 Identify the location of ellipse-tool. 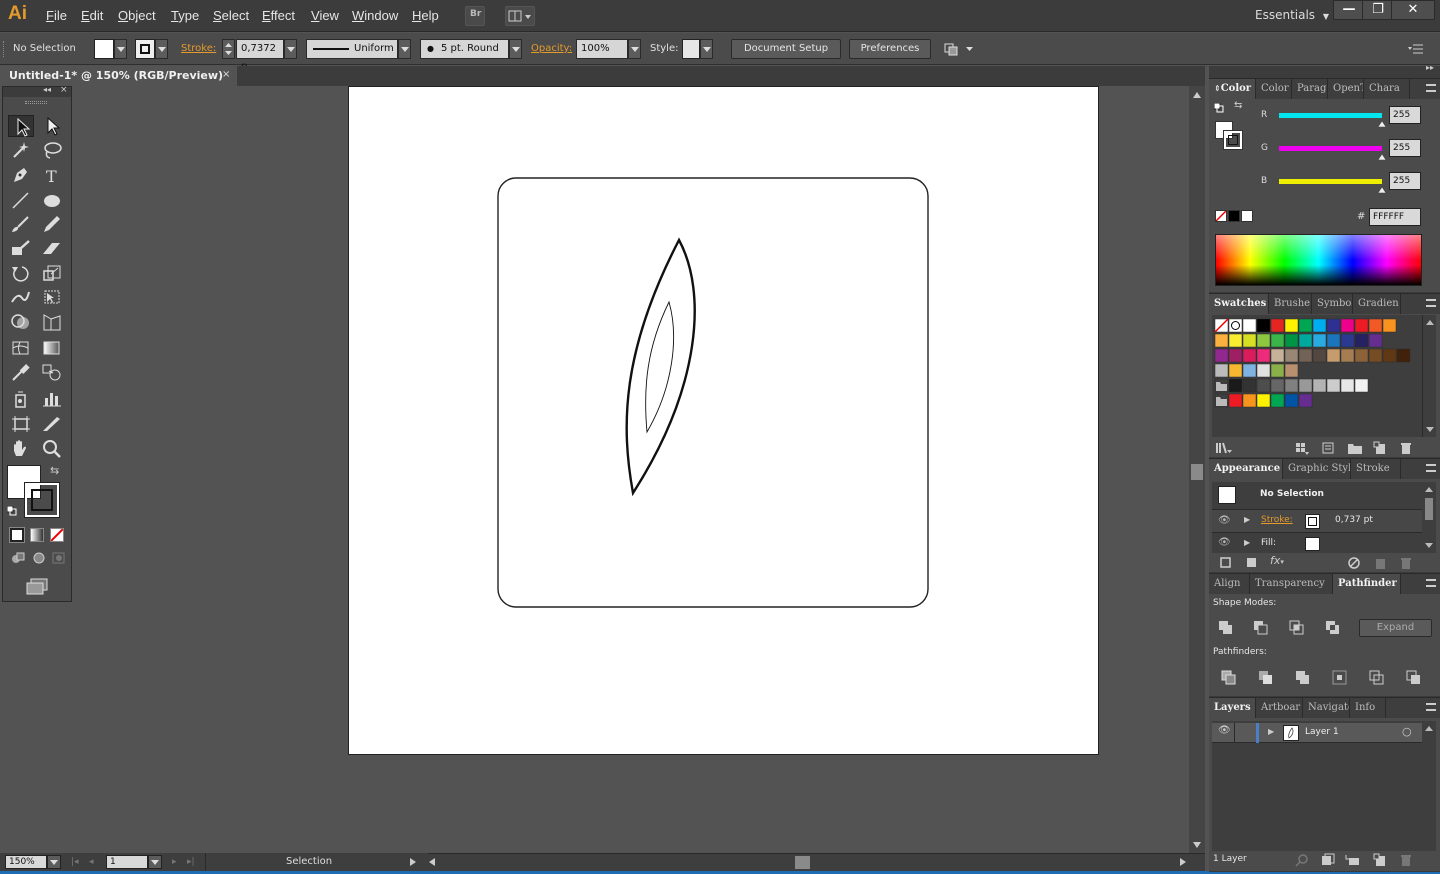
(52, 200).